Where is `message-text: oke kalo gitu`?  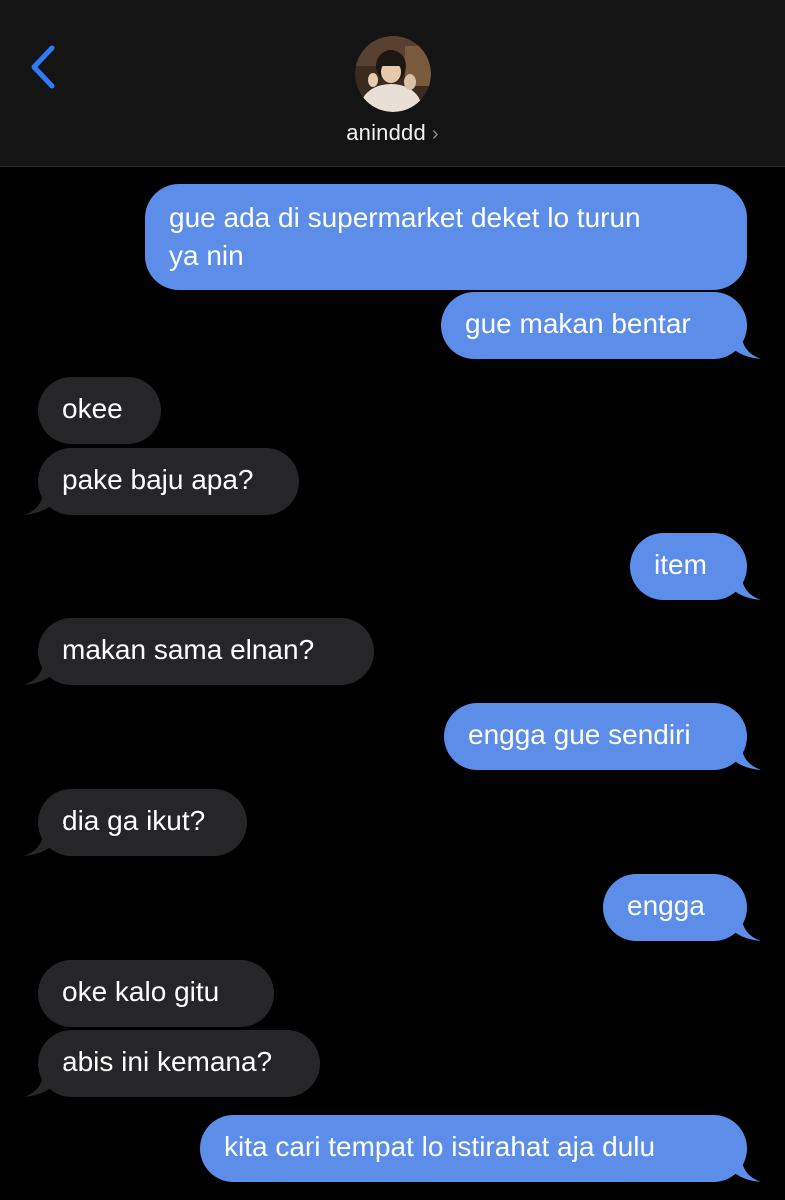 message-text: oke kalo gitu is located at coordinates (141, 991).